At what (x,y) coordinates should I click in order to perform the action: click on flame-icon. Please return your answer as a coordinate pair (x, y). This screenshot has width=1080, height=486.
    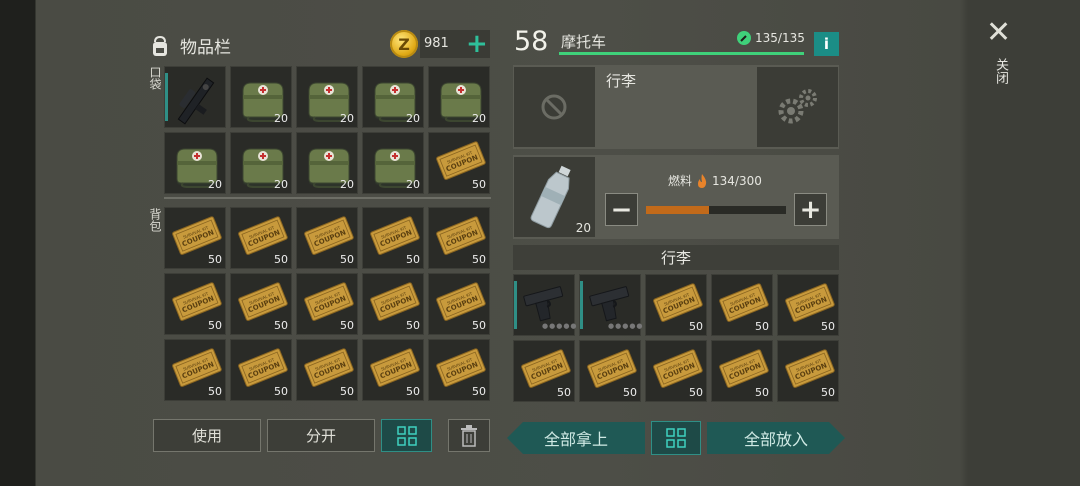
    Looking at the image, I should click on (702, 180).